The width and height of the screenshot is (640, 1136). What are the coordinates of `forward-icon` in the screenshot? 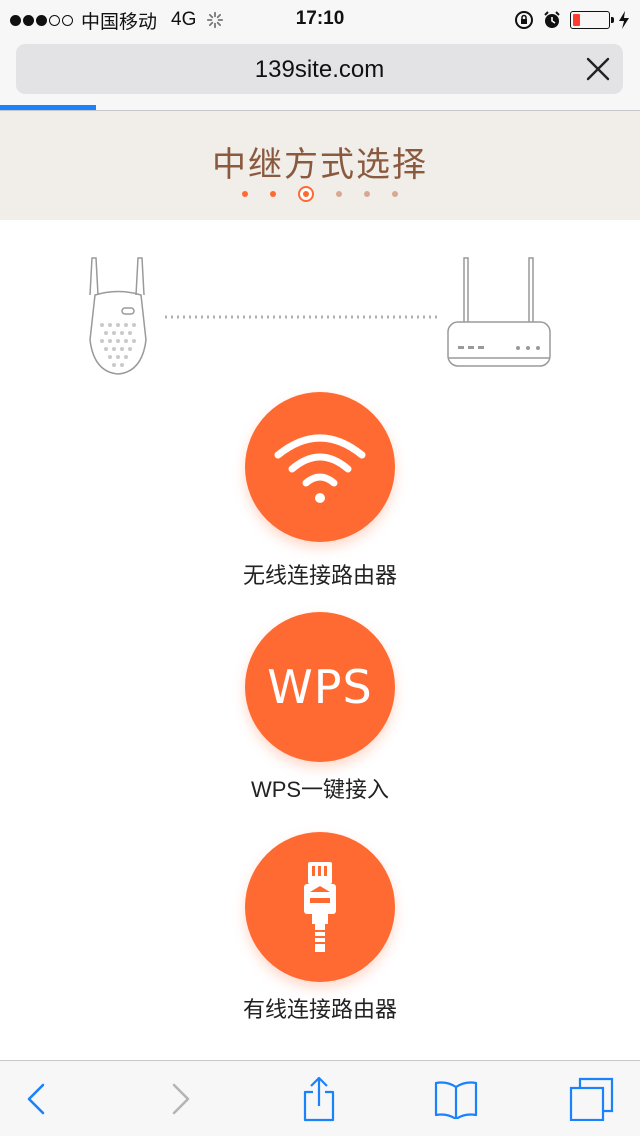 It's located at (181, 1099).